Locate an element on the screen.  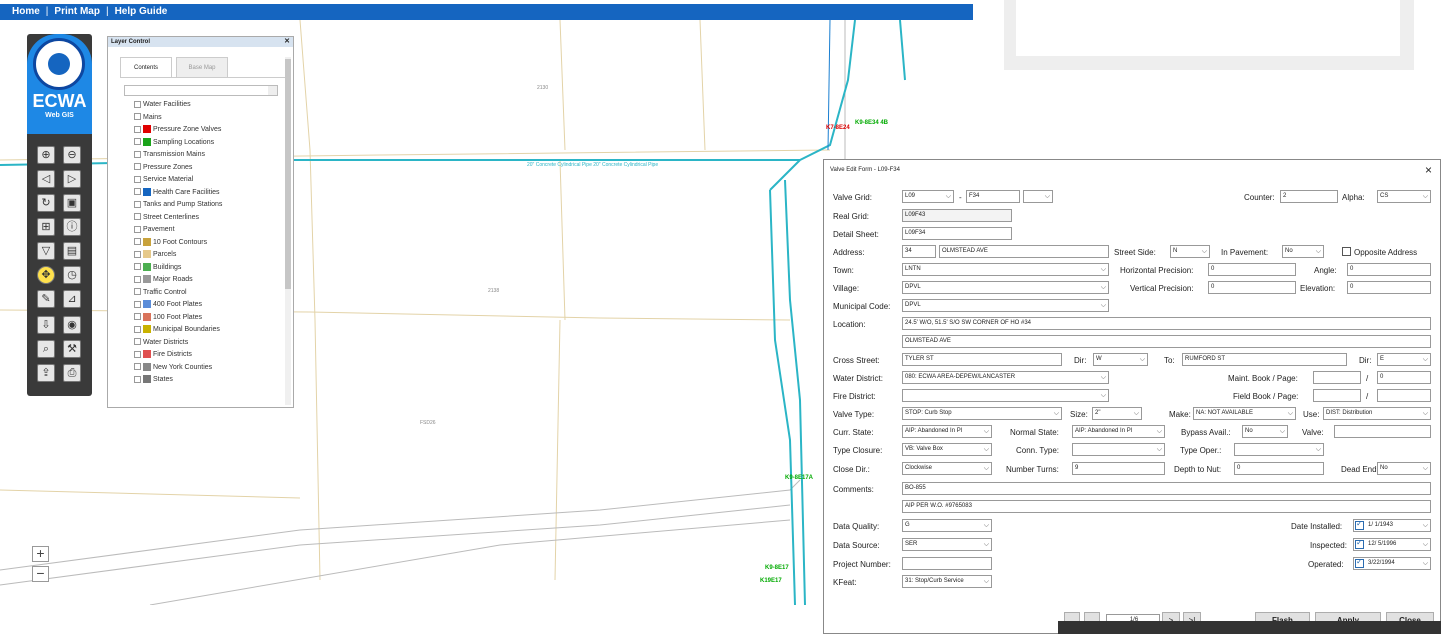
info-icon: ⓘ is located at coordinates (72, 227).